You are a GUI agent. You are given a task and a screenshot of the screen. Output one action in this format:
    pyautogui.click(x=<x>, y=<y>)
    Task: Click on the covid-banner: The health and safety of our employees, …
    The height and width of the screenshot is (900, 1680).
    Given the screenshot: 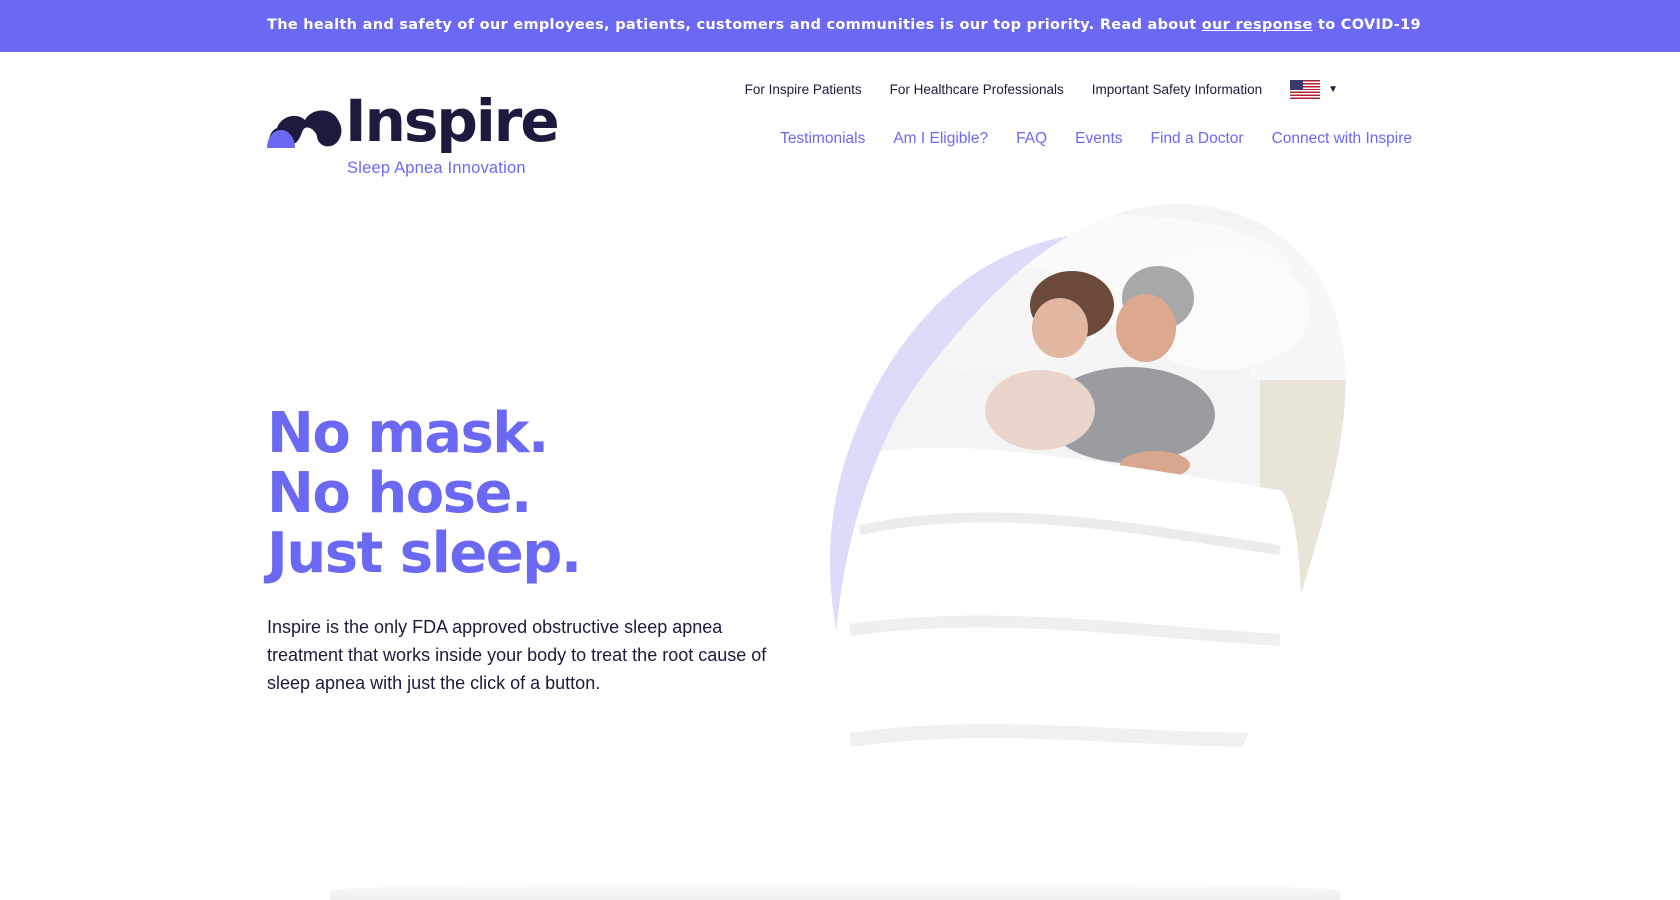 What is the action you would take?
    pyautogui.click(x=840, y=26)
    